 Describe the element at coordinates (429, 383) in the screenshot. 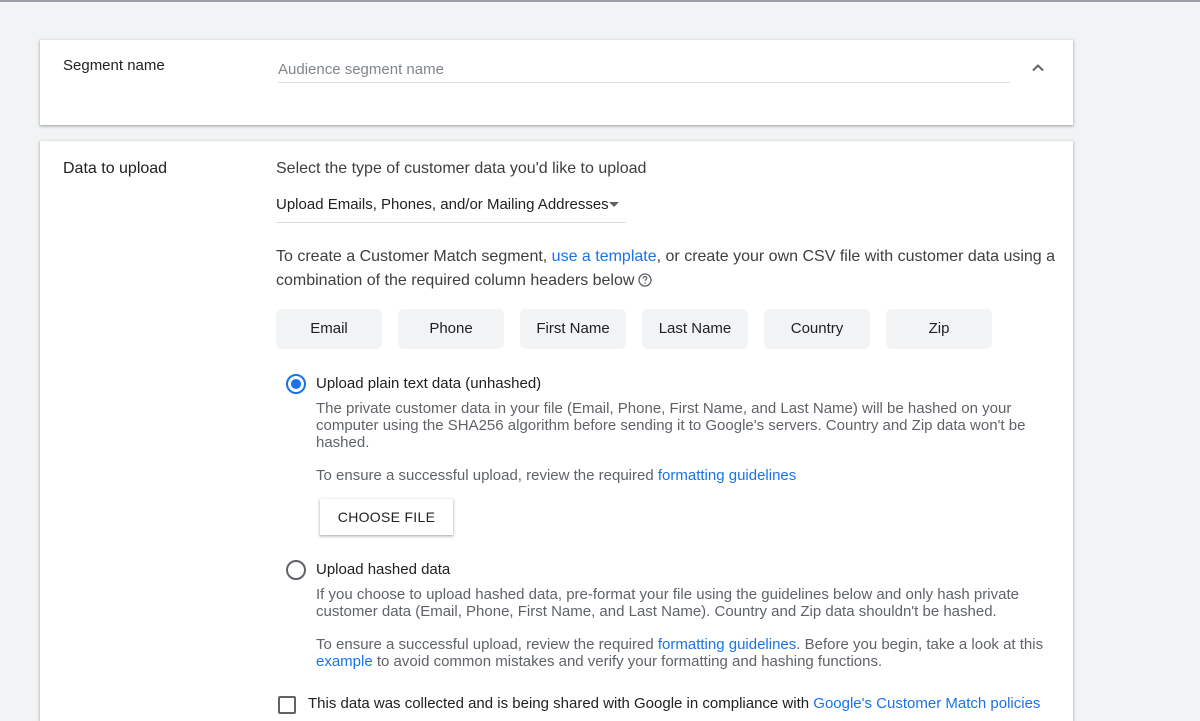

I see `plain-text-option-title: Upload plain text data (unhashed)` at that location.